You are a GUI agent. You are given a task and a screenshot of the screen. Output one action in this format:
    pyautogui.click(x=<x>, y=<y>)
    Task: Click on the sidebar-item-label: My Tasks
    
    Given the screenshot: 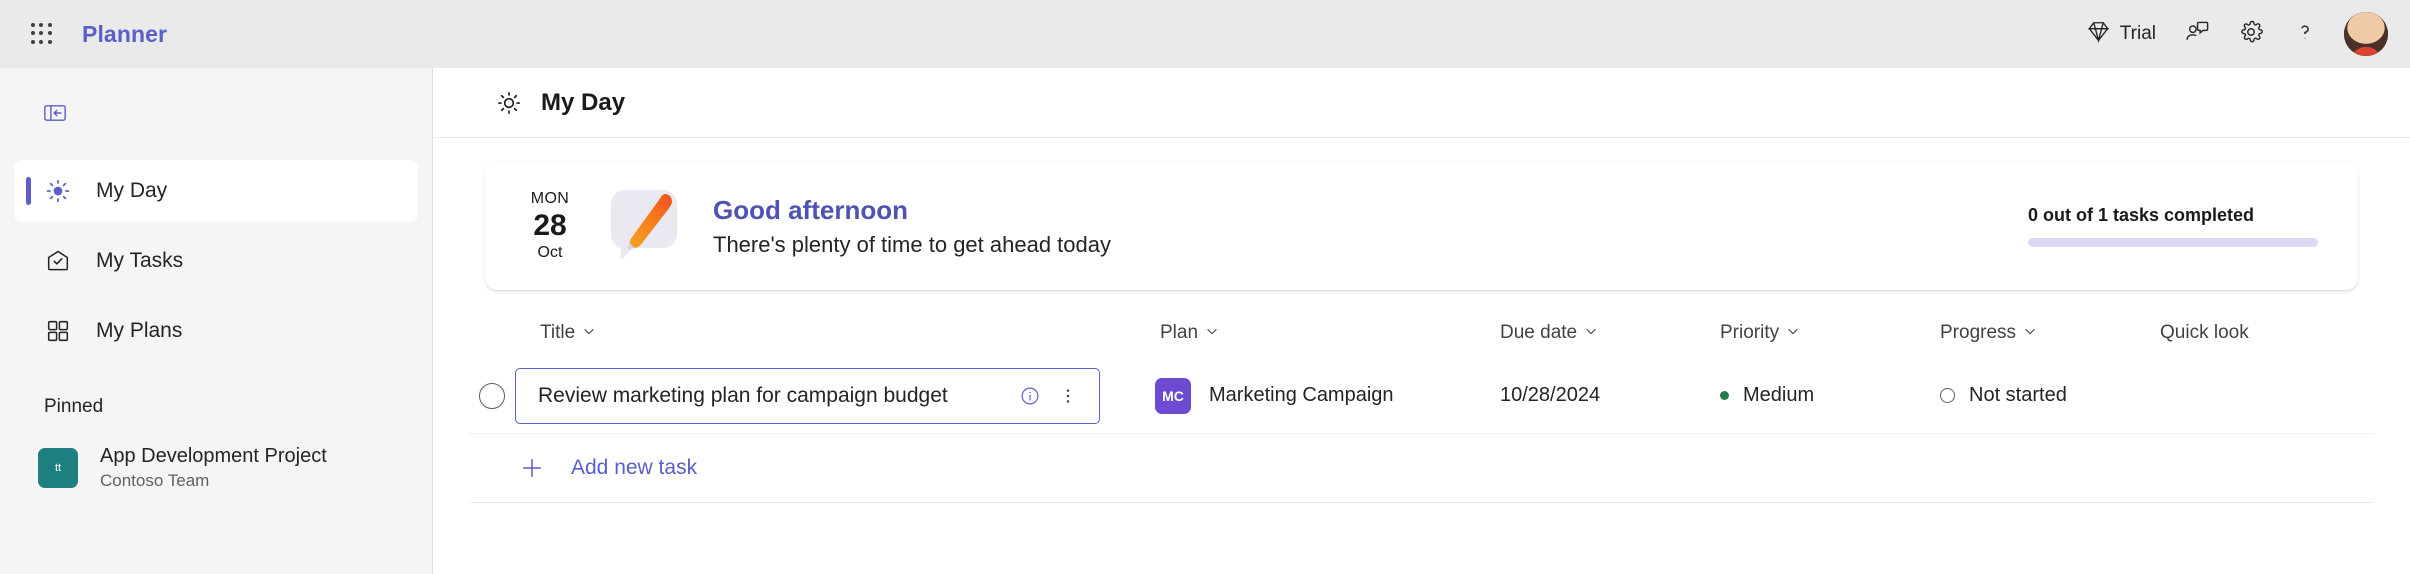 What is the action you would take?
    pyautogui.click(x=140, y=260)
    